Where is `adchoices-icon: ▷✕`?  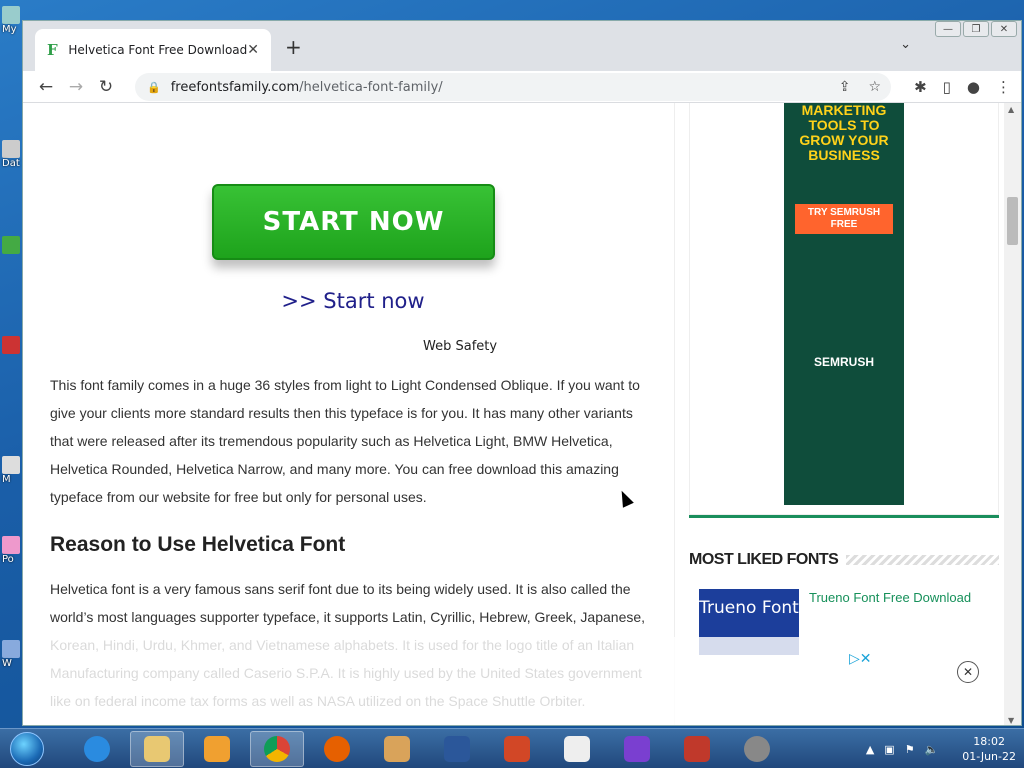 adchoices-icon: ▷✕ is located at coordinates (860, 659).